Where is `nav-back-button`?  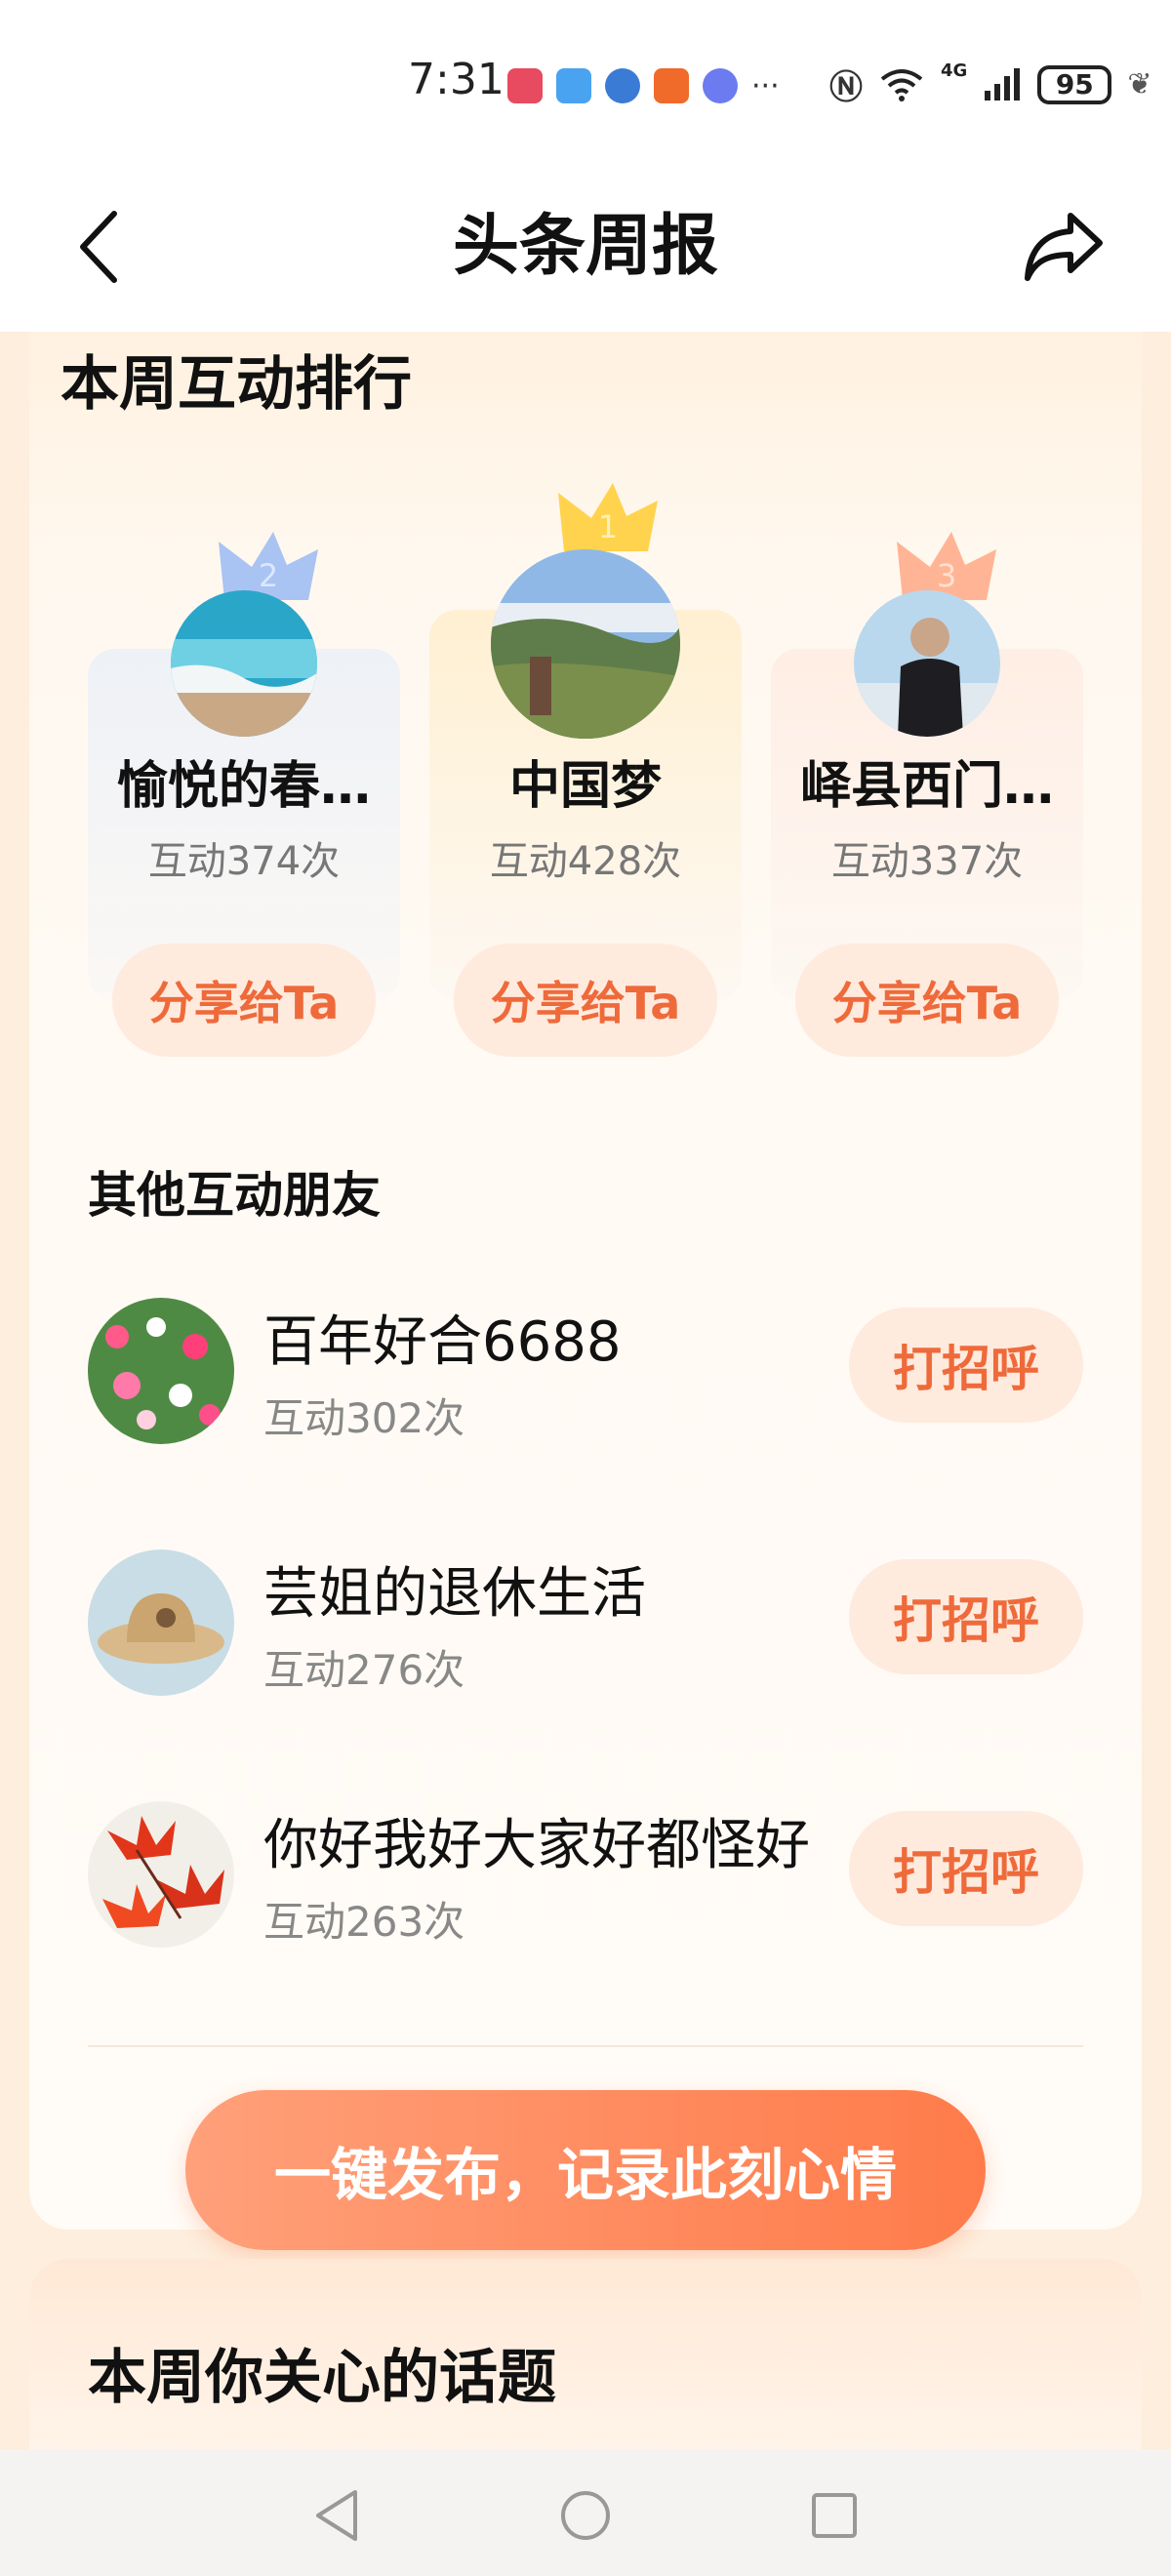
nav-back-button is located at coordinates (337, 2515).